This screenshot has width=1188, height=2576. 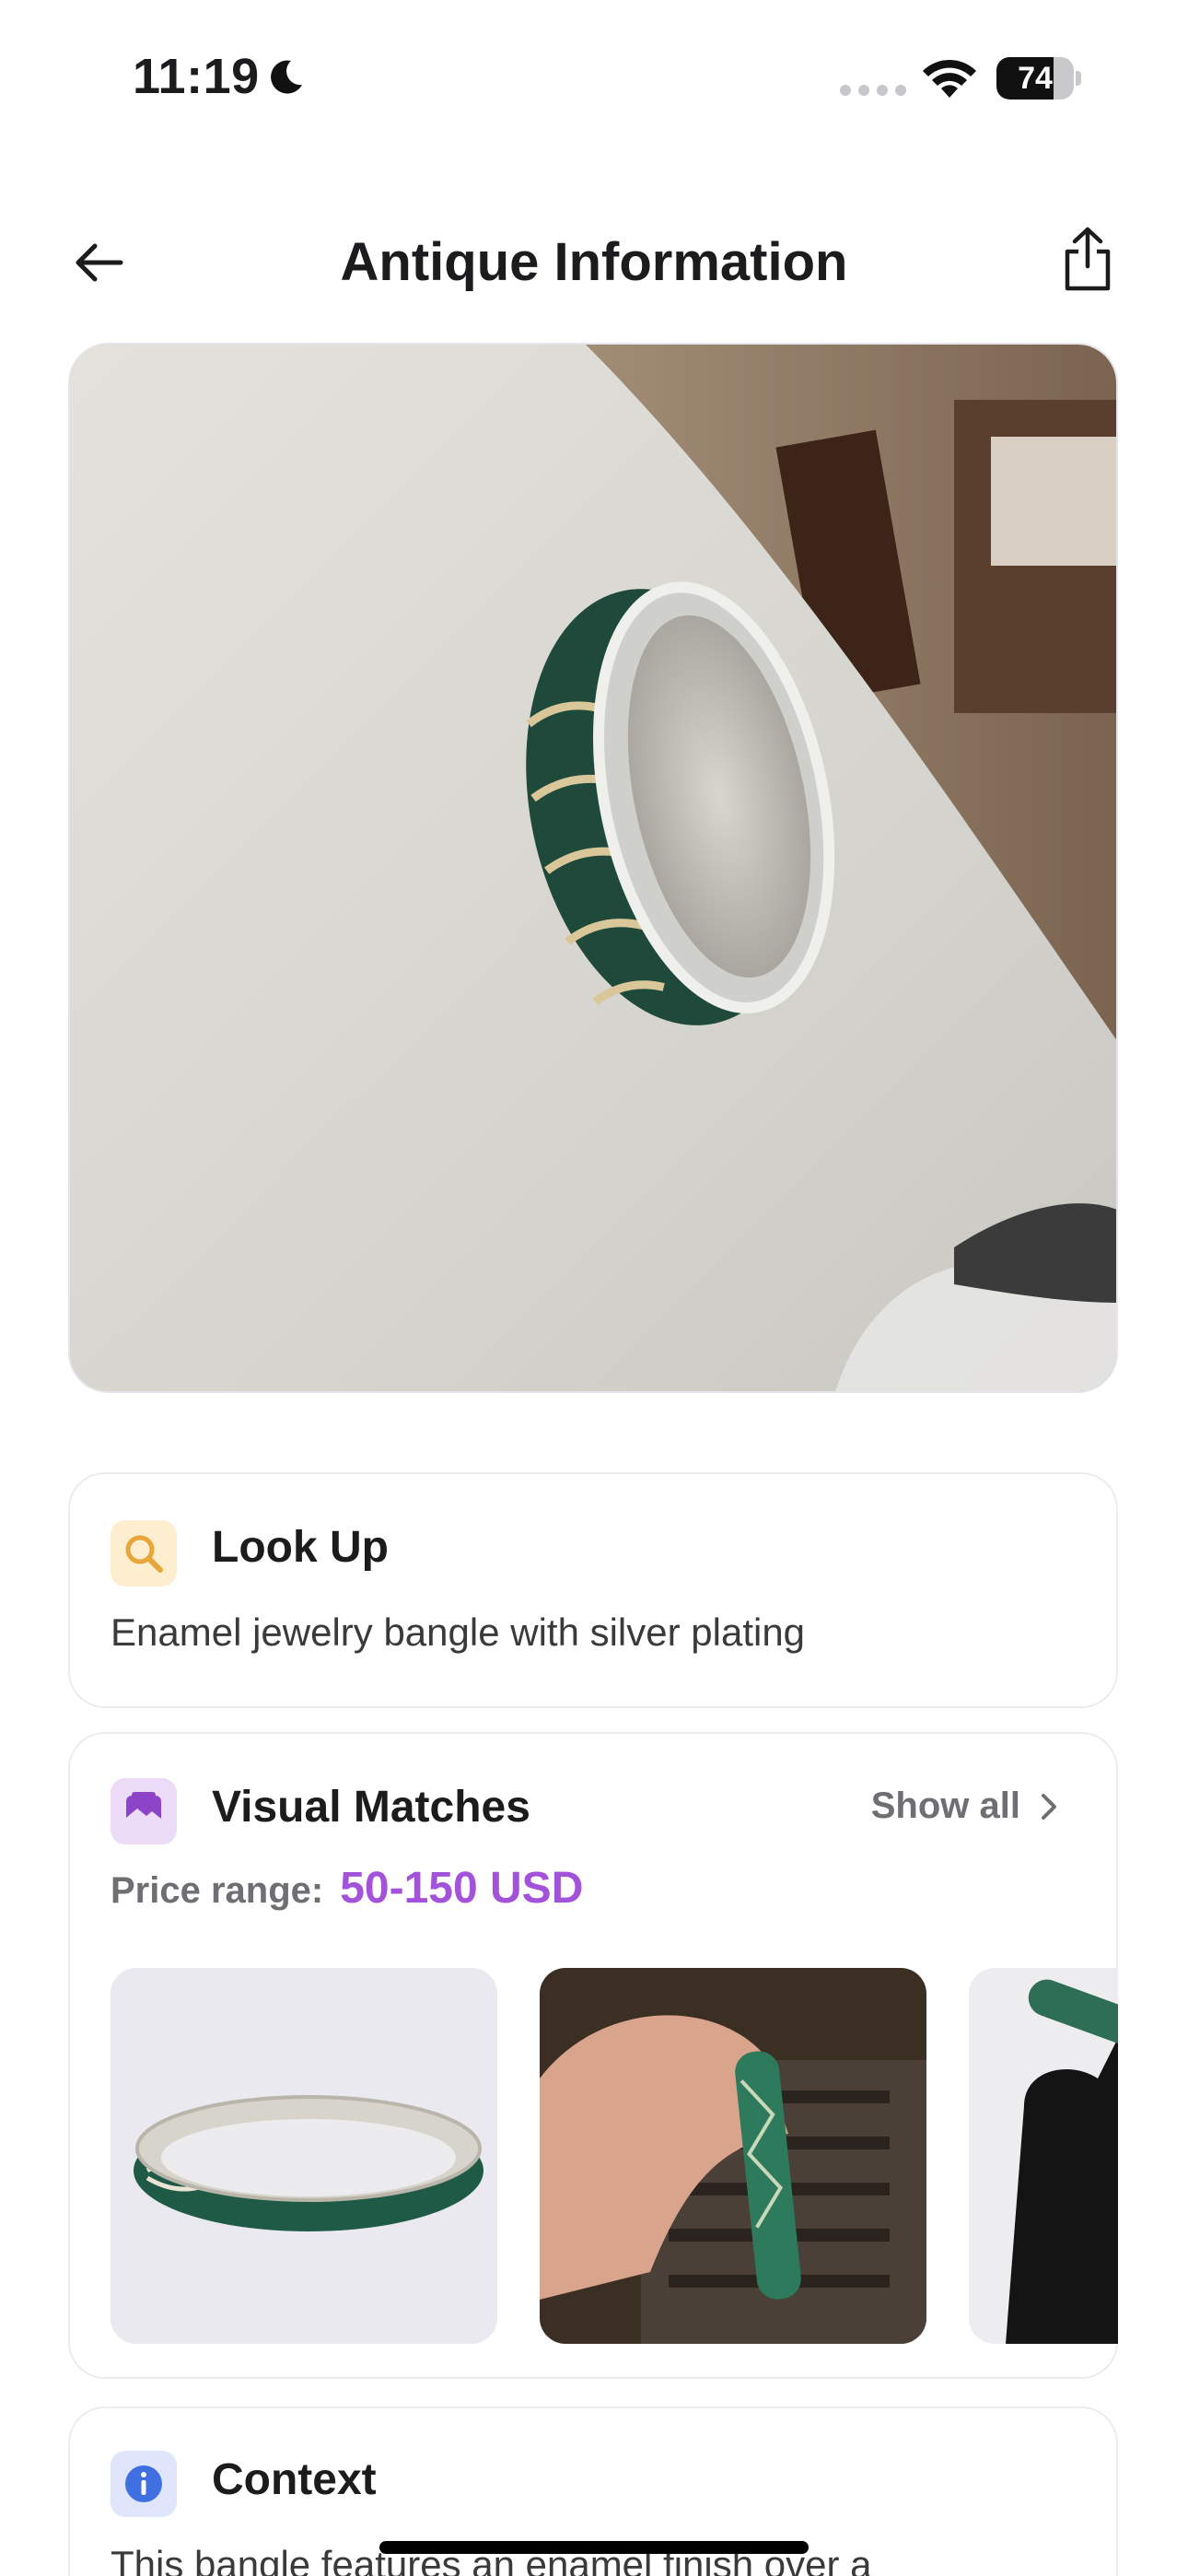 I want to click on image-gallery-icon, so click(x=144, y=1811).